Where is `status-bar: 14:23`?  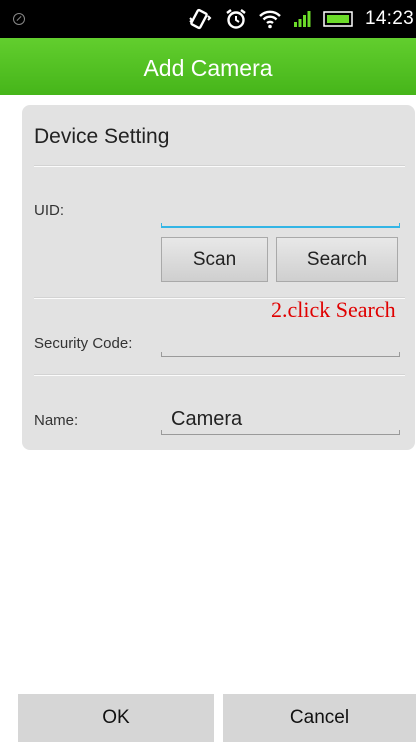
status-bar: 14:23 is located at coordinates (208, 19).